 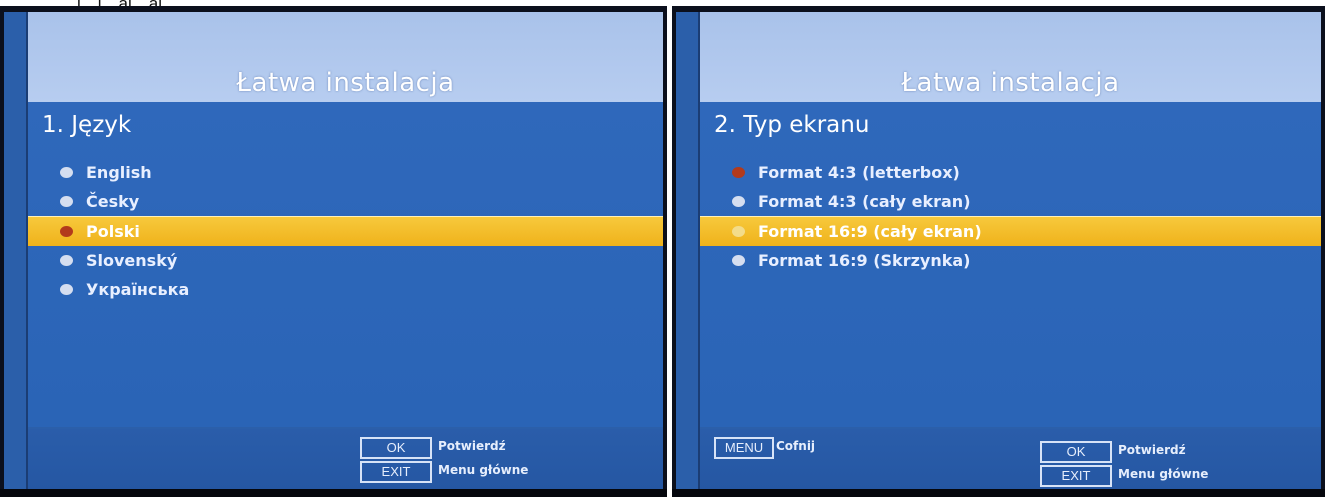 What do you see at coordinates (87, 125) in the screenshot?
I see `section-title: 1. Język` at bounding box center [87, 125].